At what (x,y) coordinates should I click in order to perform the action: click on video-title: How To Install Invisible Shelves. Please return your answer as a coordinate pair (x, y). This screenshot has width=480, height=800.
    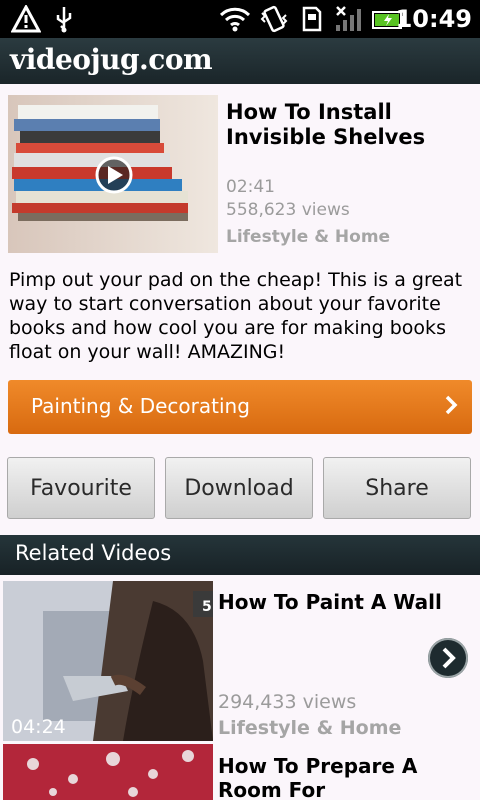
    Looking at the image, I should click on (326, 124).